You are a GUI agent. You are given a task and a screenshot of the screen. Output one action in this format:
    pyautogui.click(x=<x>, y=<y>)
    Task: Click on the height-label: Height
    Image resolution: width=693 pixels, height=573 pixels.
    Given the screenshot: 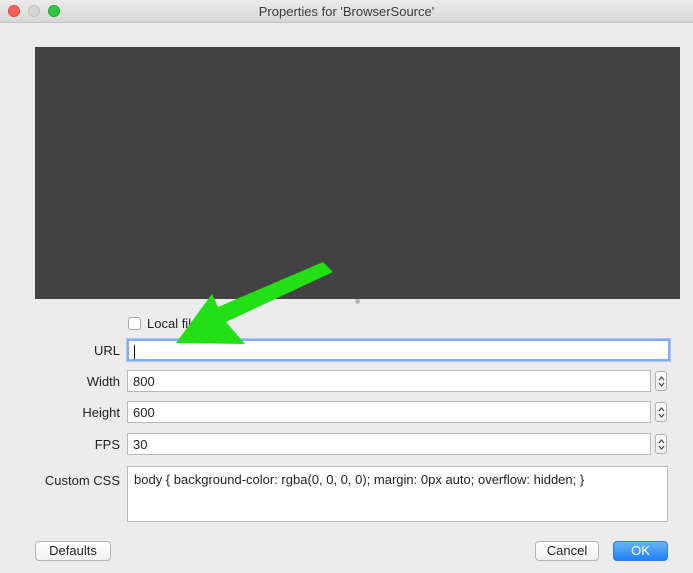 What is the action you would take?
    pyautogui.click(x=101, y=412)
    